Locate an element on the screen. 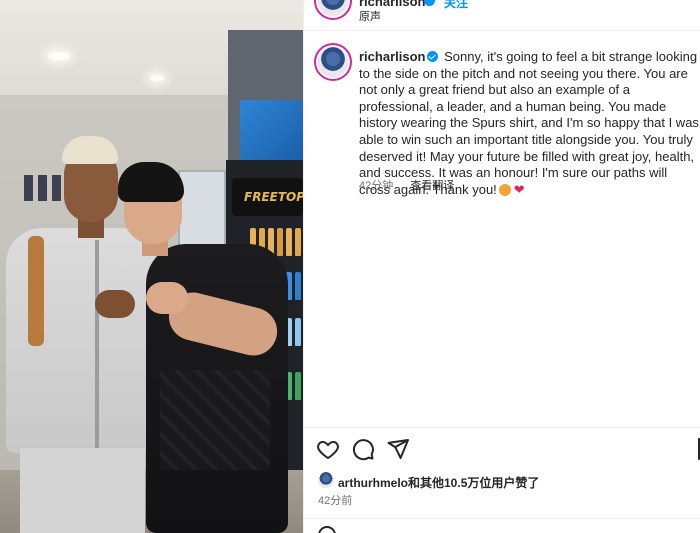 The image size is (700, 533). see-translation-link: 查看翻译 is located at coordinates (432, 186).